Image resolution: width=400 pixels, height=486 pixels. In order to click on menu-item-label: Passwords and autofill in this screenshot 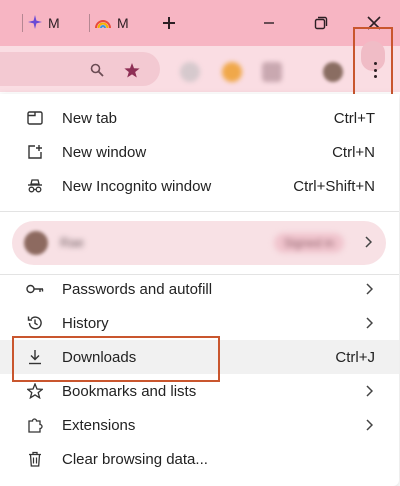, I will do `click(137, 289)`.